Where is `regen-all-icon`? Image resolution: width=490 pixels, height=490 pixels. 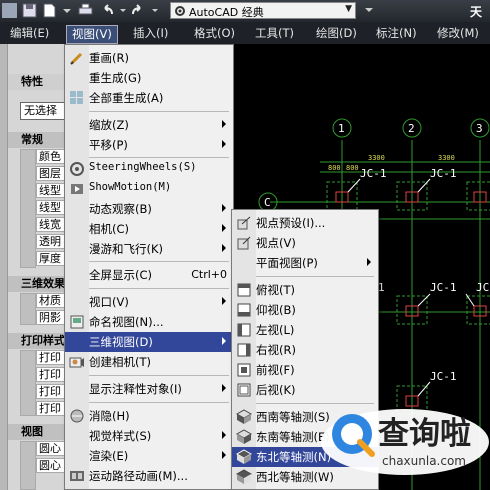
regen-all-icon is located at coordinates (77, 98).